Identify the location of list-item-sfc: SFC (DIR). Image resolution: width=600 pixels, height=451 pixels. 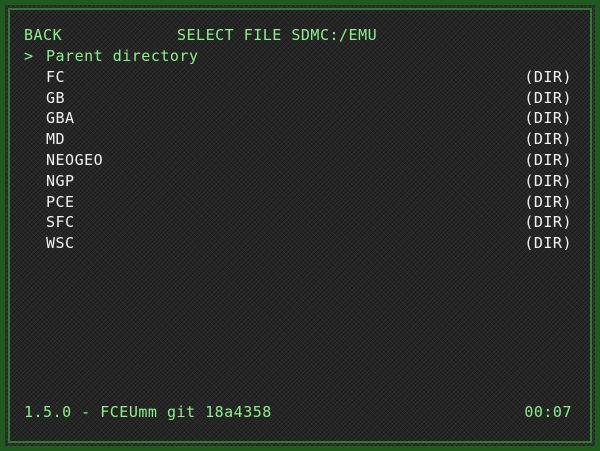
(298, 222).